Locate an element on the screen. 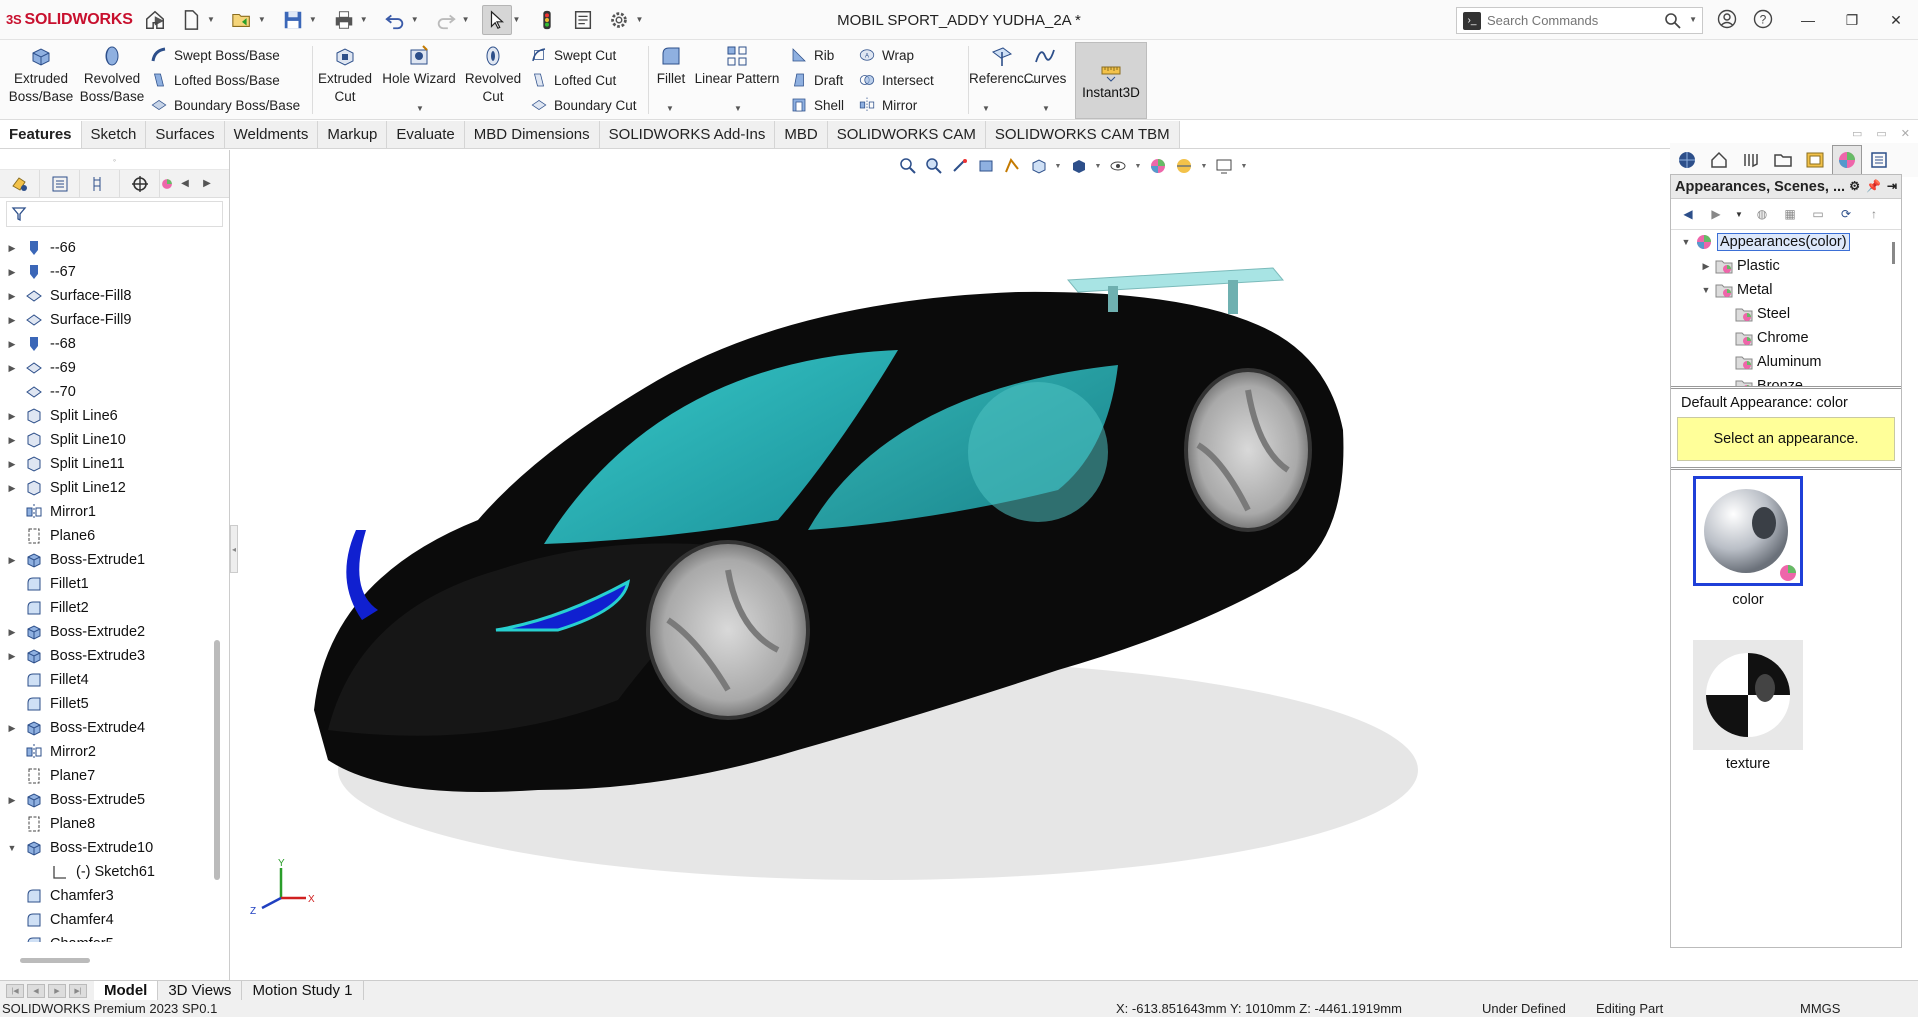 The width and height of the screenshot is (1918, 1017). tree-item: ▶ --69 is located at coordinates (108, 368).